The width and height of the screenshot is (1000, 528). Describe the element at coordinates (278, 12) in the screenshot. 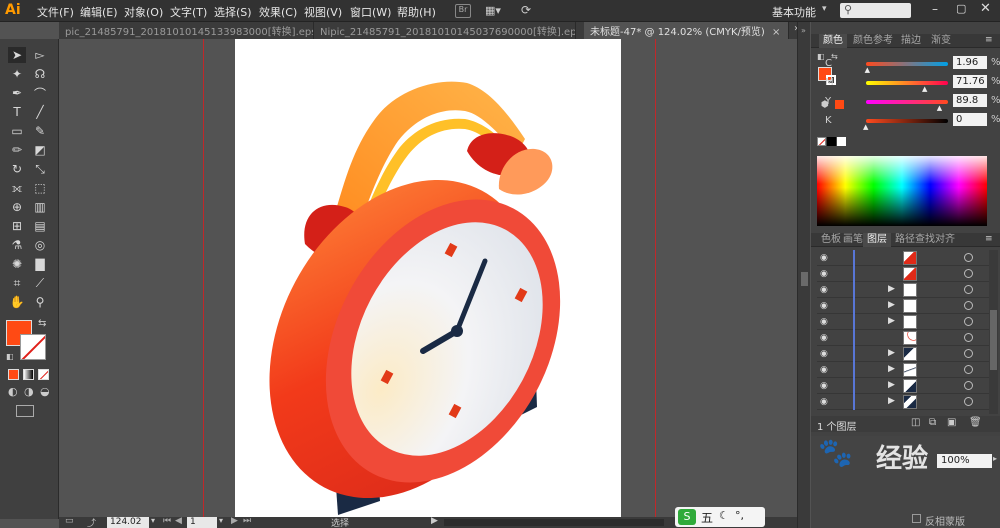

I see `menu-effect: 效果(C)` at that location.